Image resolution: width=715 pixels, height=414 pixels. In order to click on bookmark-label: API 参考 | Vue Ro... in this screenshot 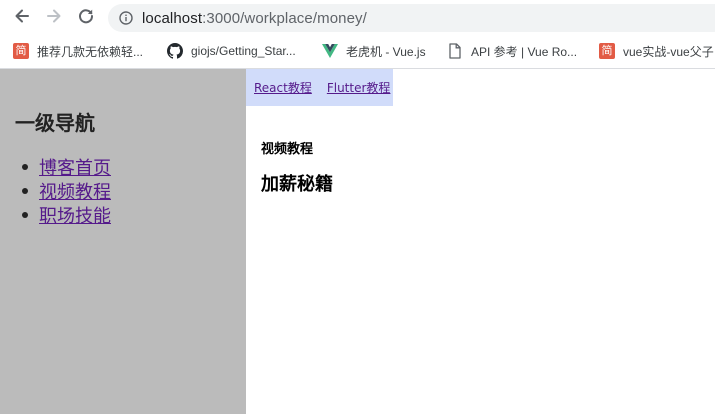, I will do `click(524, 51)`.